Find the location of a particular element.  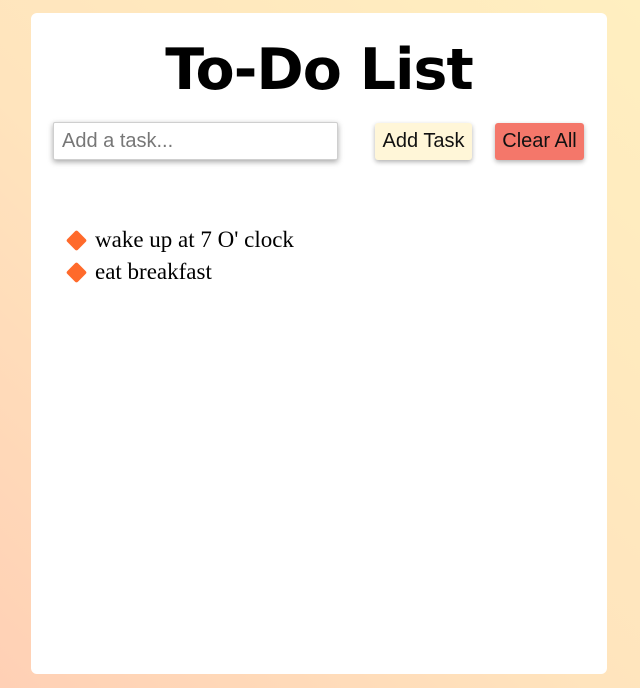

list-item: eat breakfast is located at coordinates (179, 272).